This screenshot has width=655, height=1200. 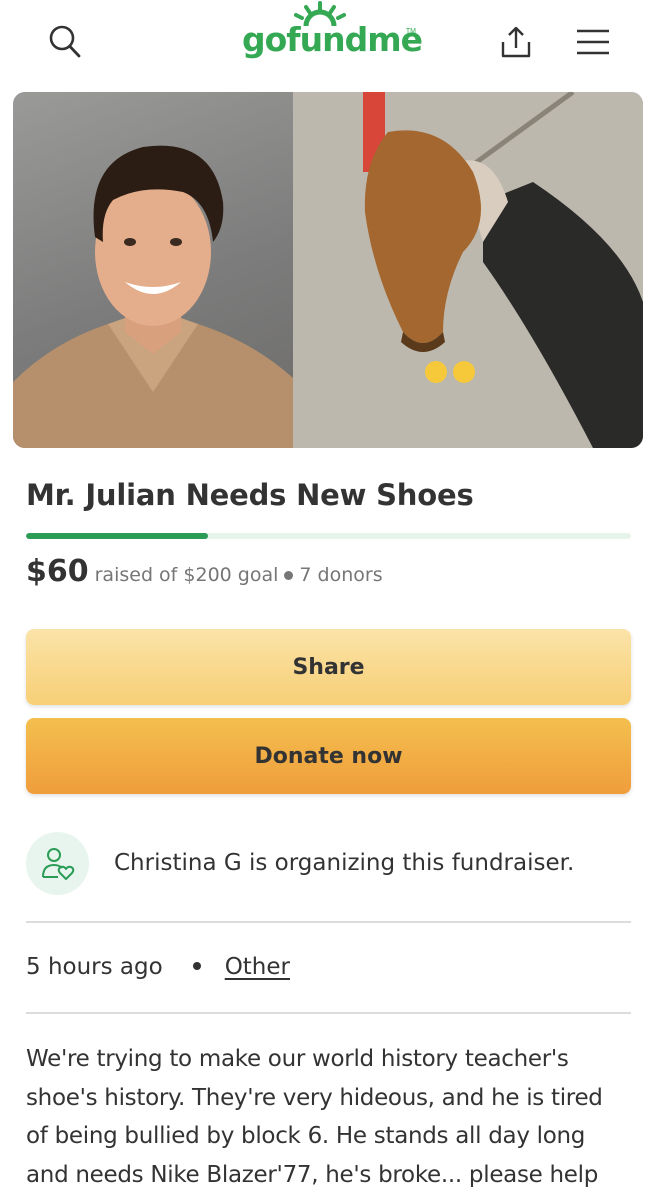 I want to click on search-button, so click(x=65, y=42).